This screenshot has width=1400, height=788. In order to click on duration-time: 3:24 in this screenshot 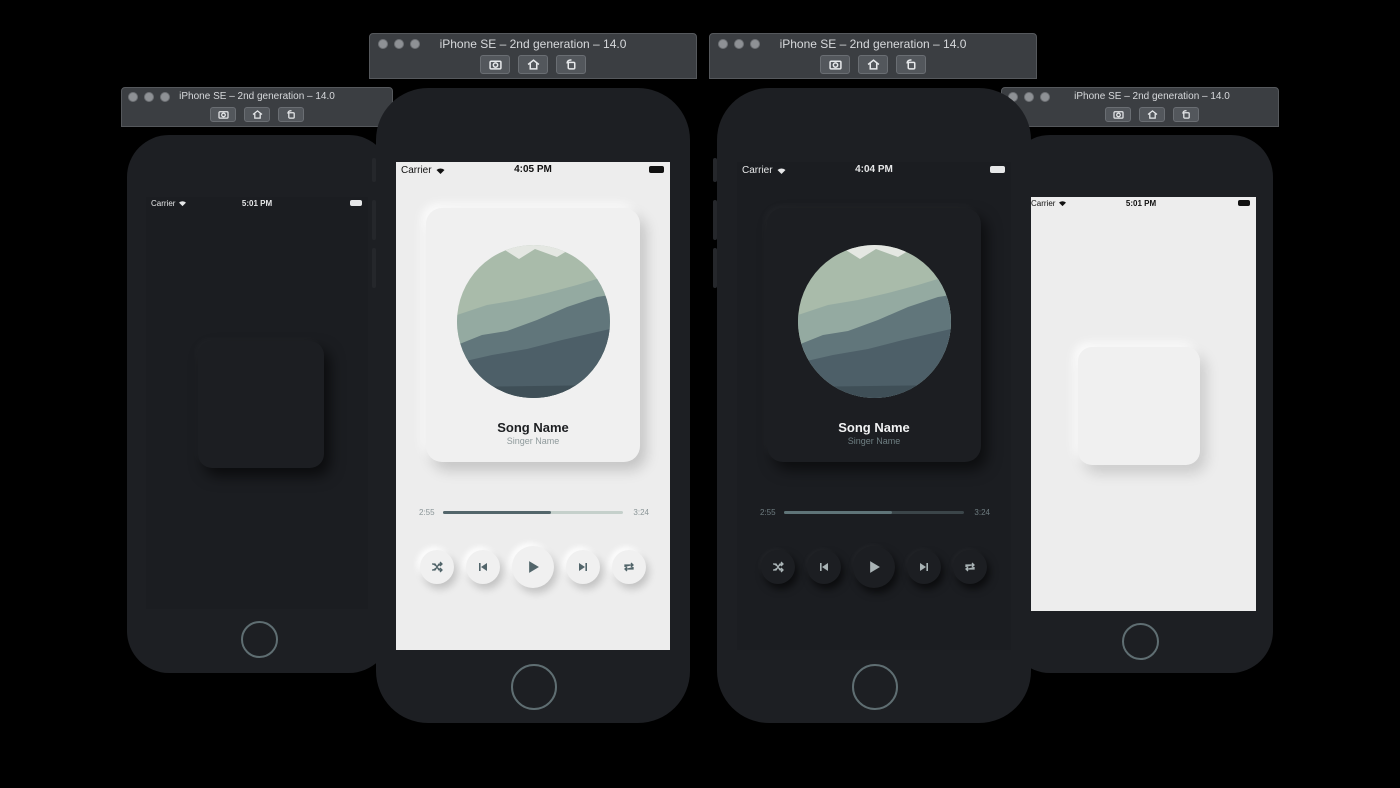, I will do `click(982, 512)`.